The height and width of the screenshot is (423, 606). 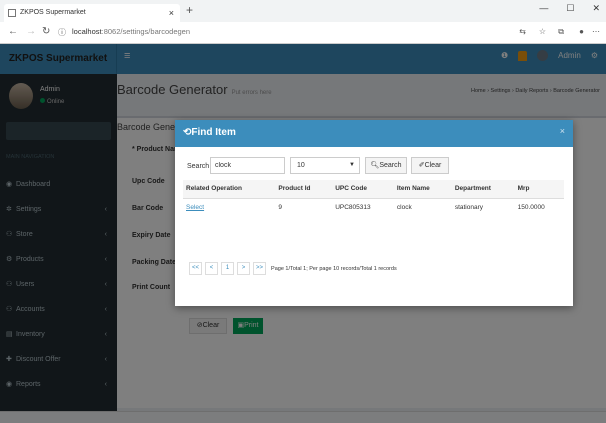 I want to click on table-cell: 150.0000, so click(x=531, y=207).